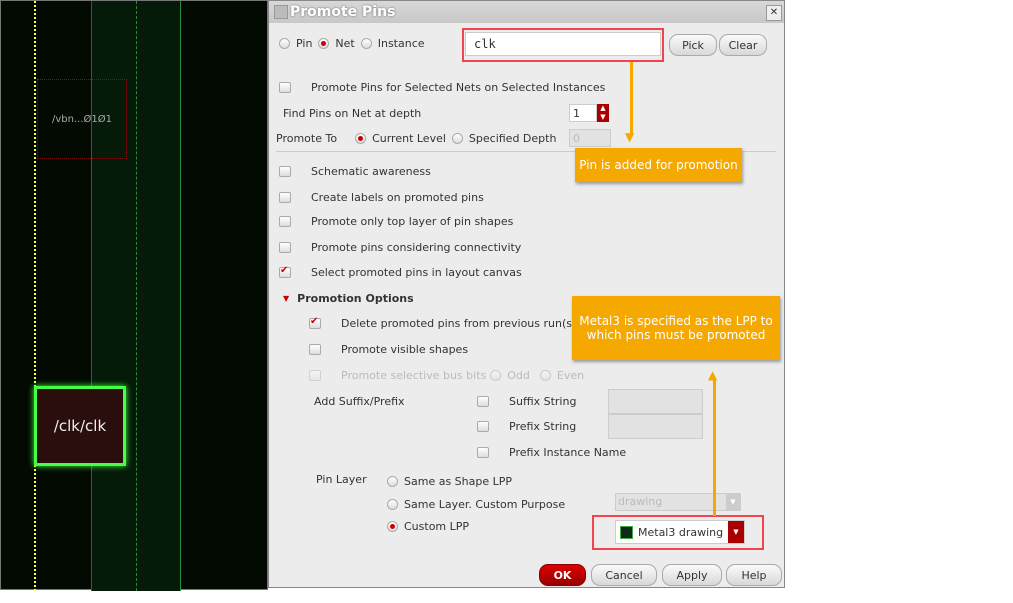  What do you see at coordinates (570, 375) in the screenshot?
I see `even-label: Even` at bounding box center [570, 375].